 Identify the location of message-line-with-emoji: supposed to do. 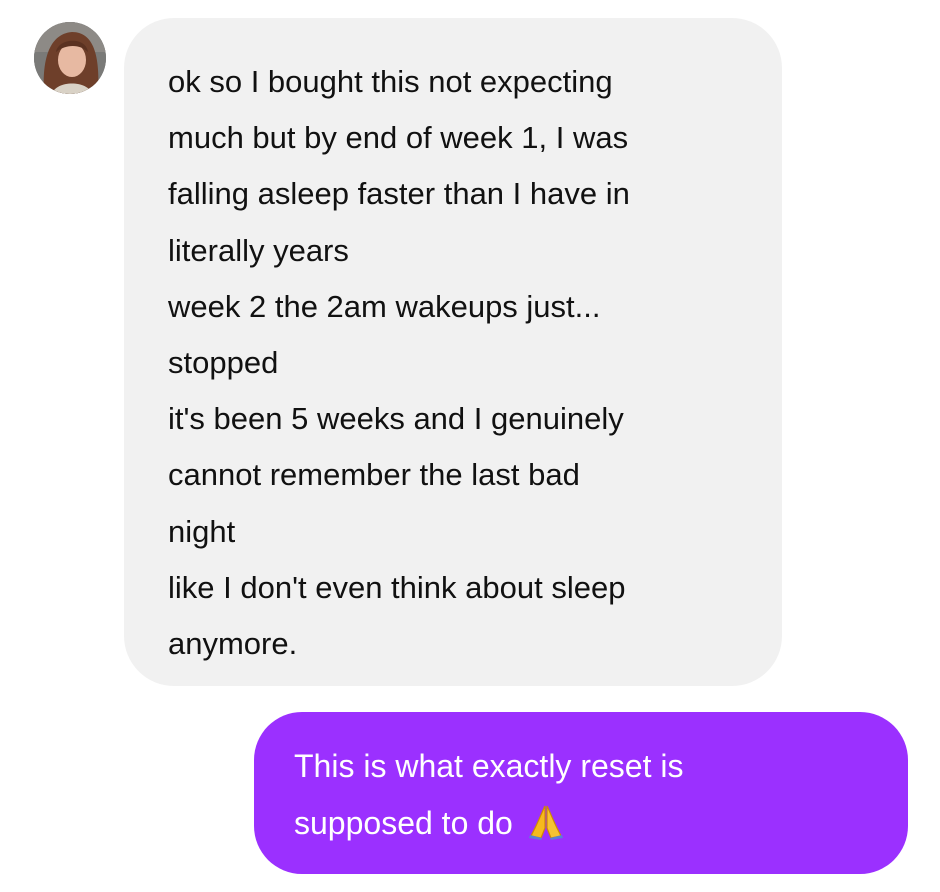
(586, 823).